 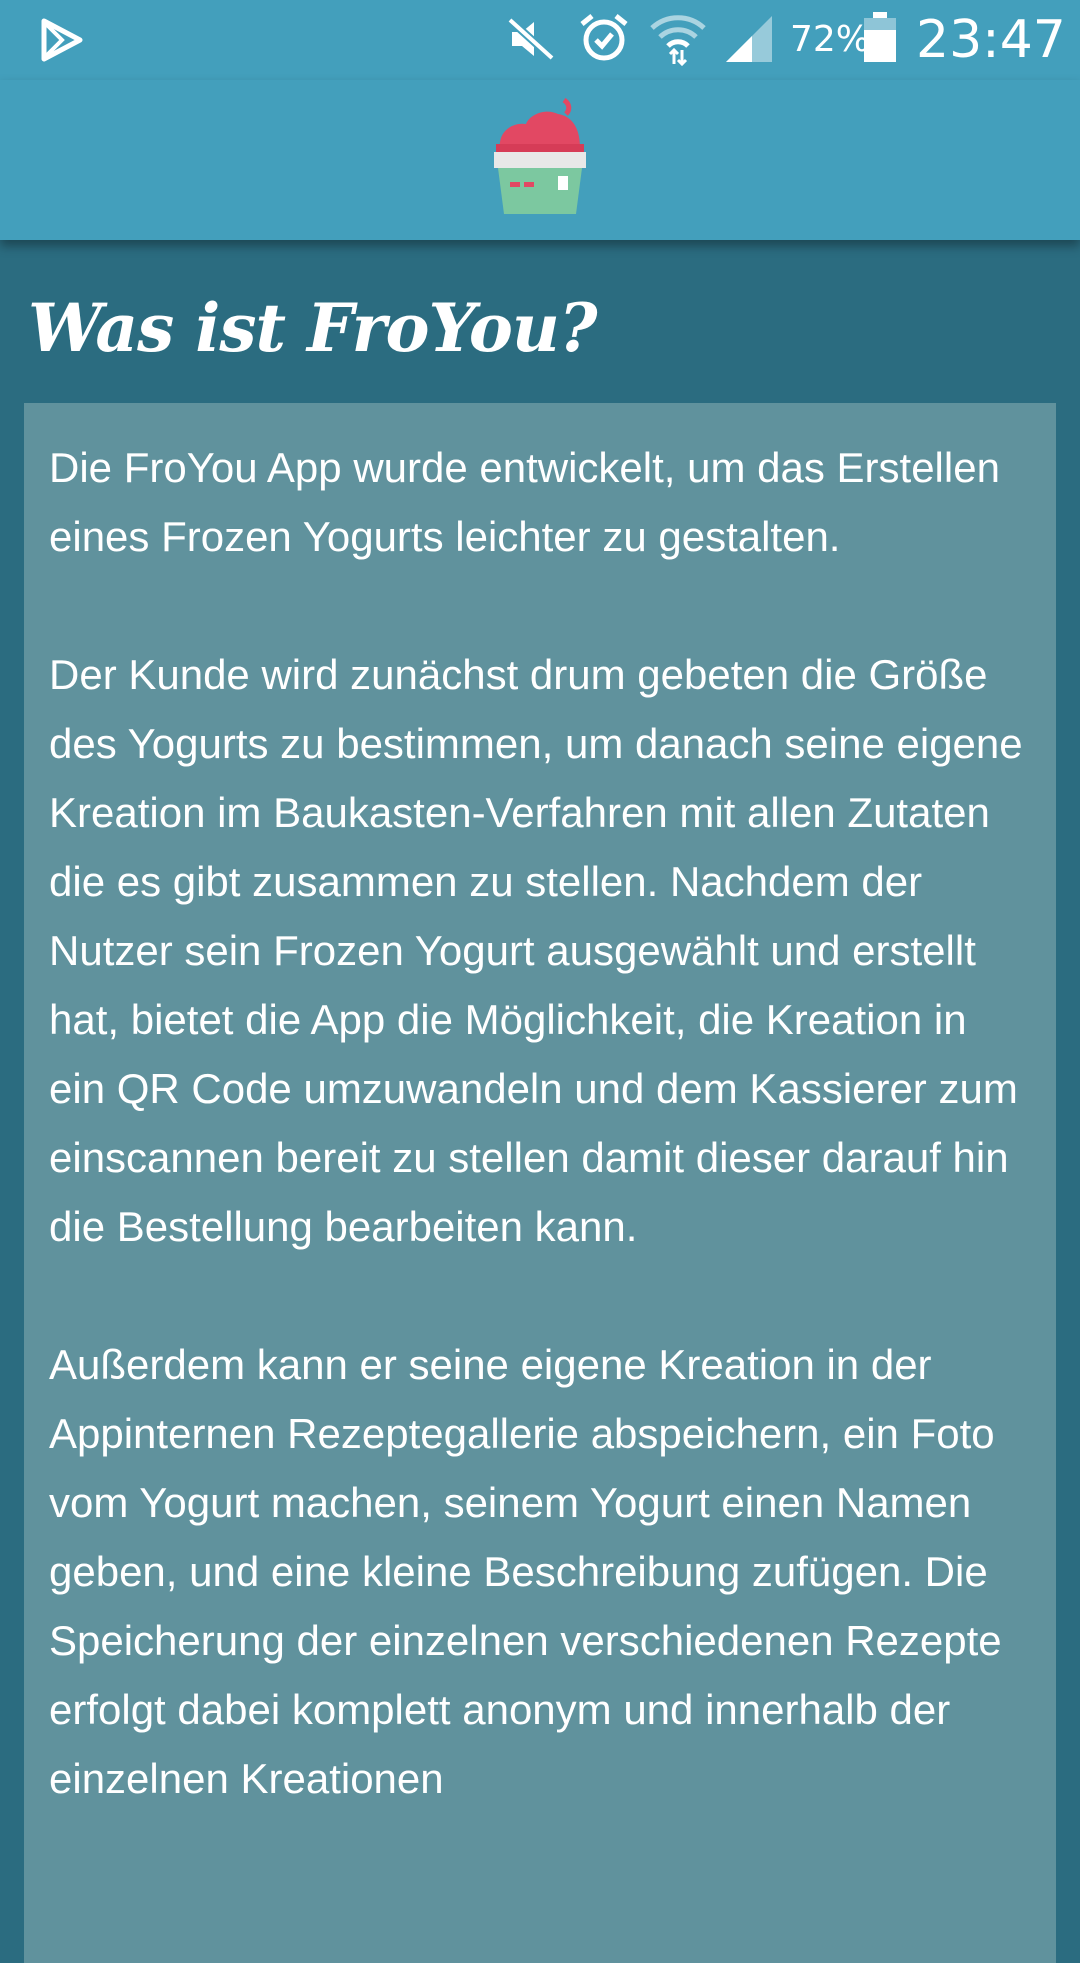 I want to click on app-bar, so click(x=540, y=160).